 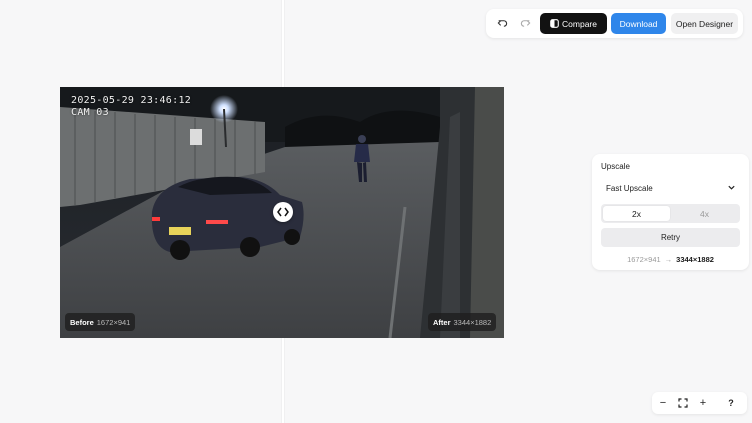 I want to click on chevron-down-icon, so click(x=731, y=187).